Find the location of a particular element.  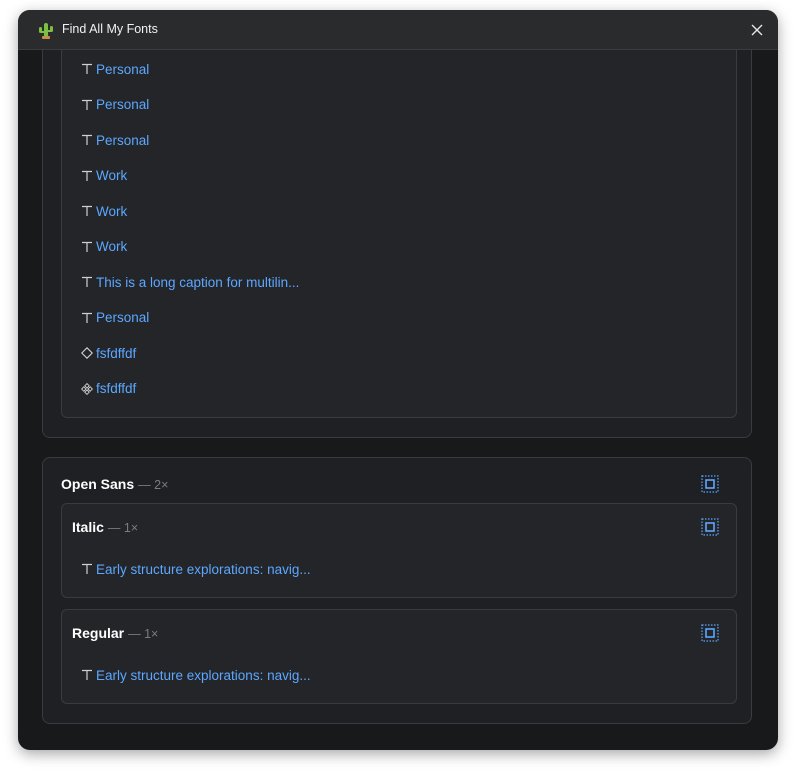

font-style-heading: Regular — 1× is located at coordinates (115, 633).